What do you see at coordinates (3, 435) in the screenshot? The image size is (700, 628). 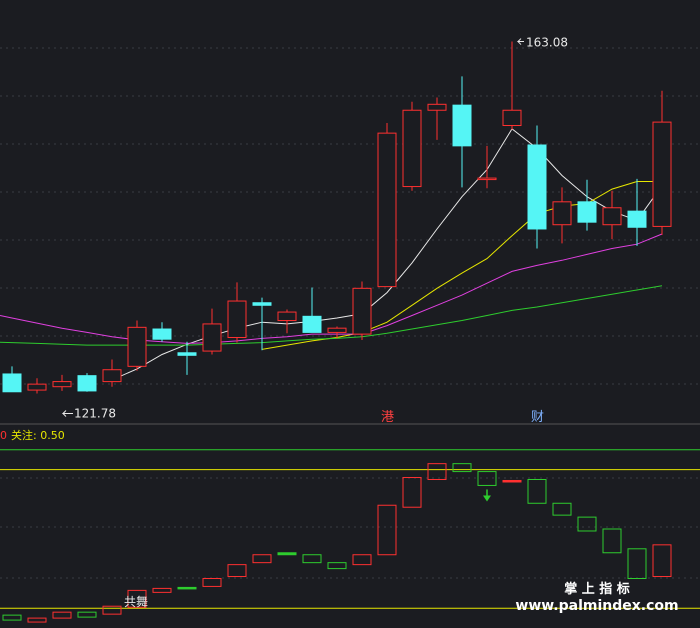 I see `indicator-prefix: 0` at bounding box center [3, 435].